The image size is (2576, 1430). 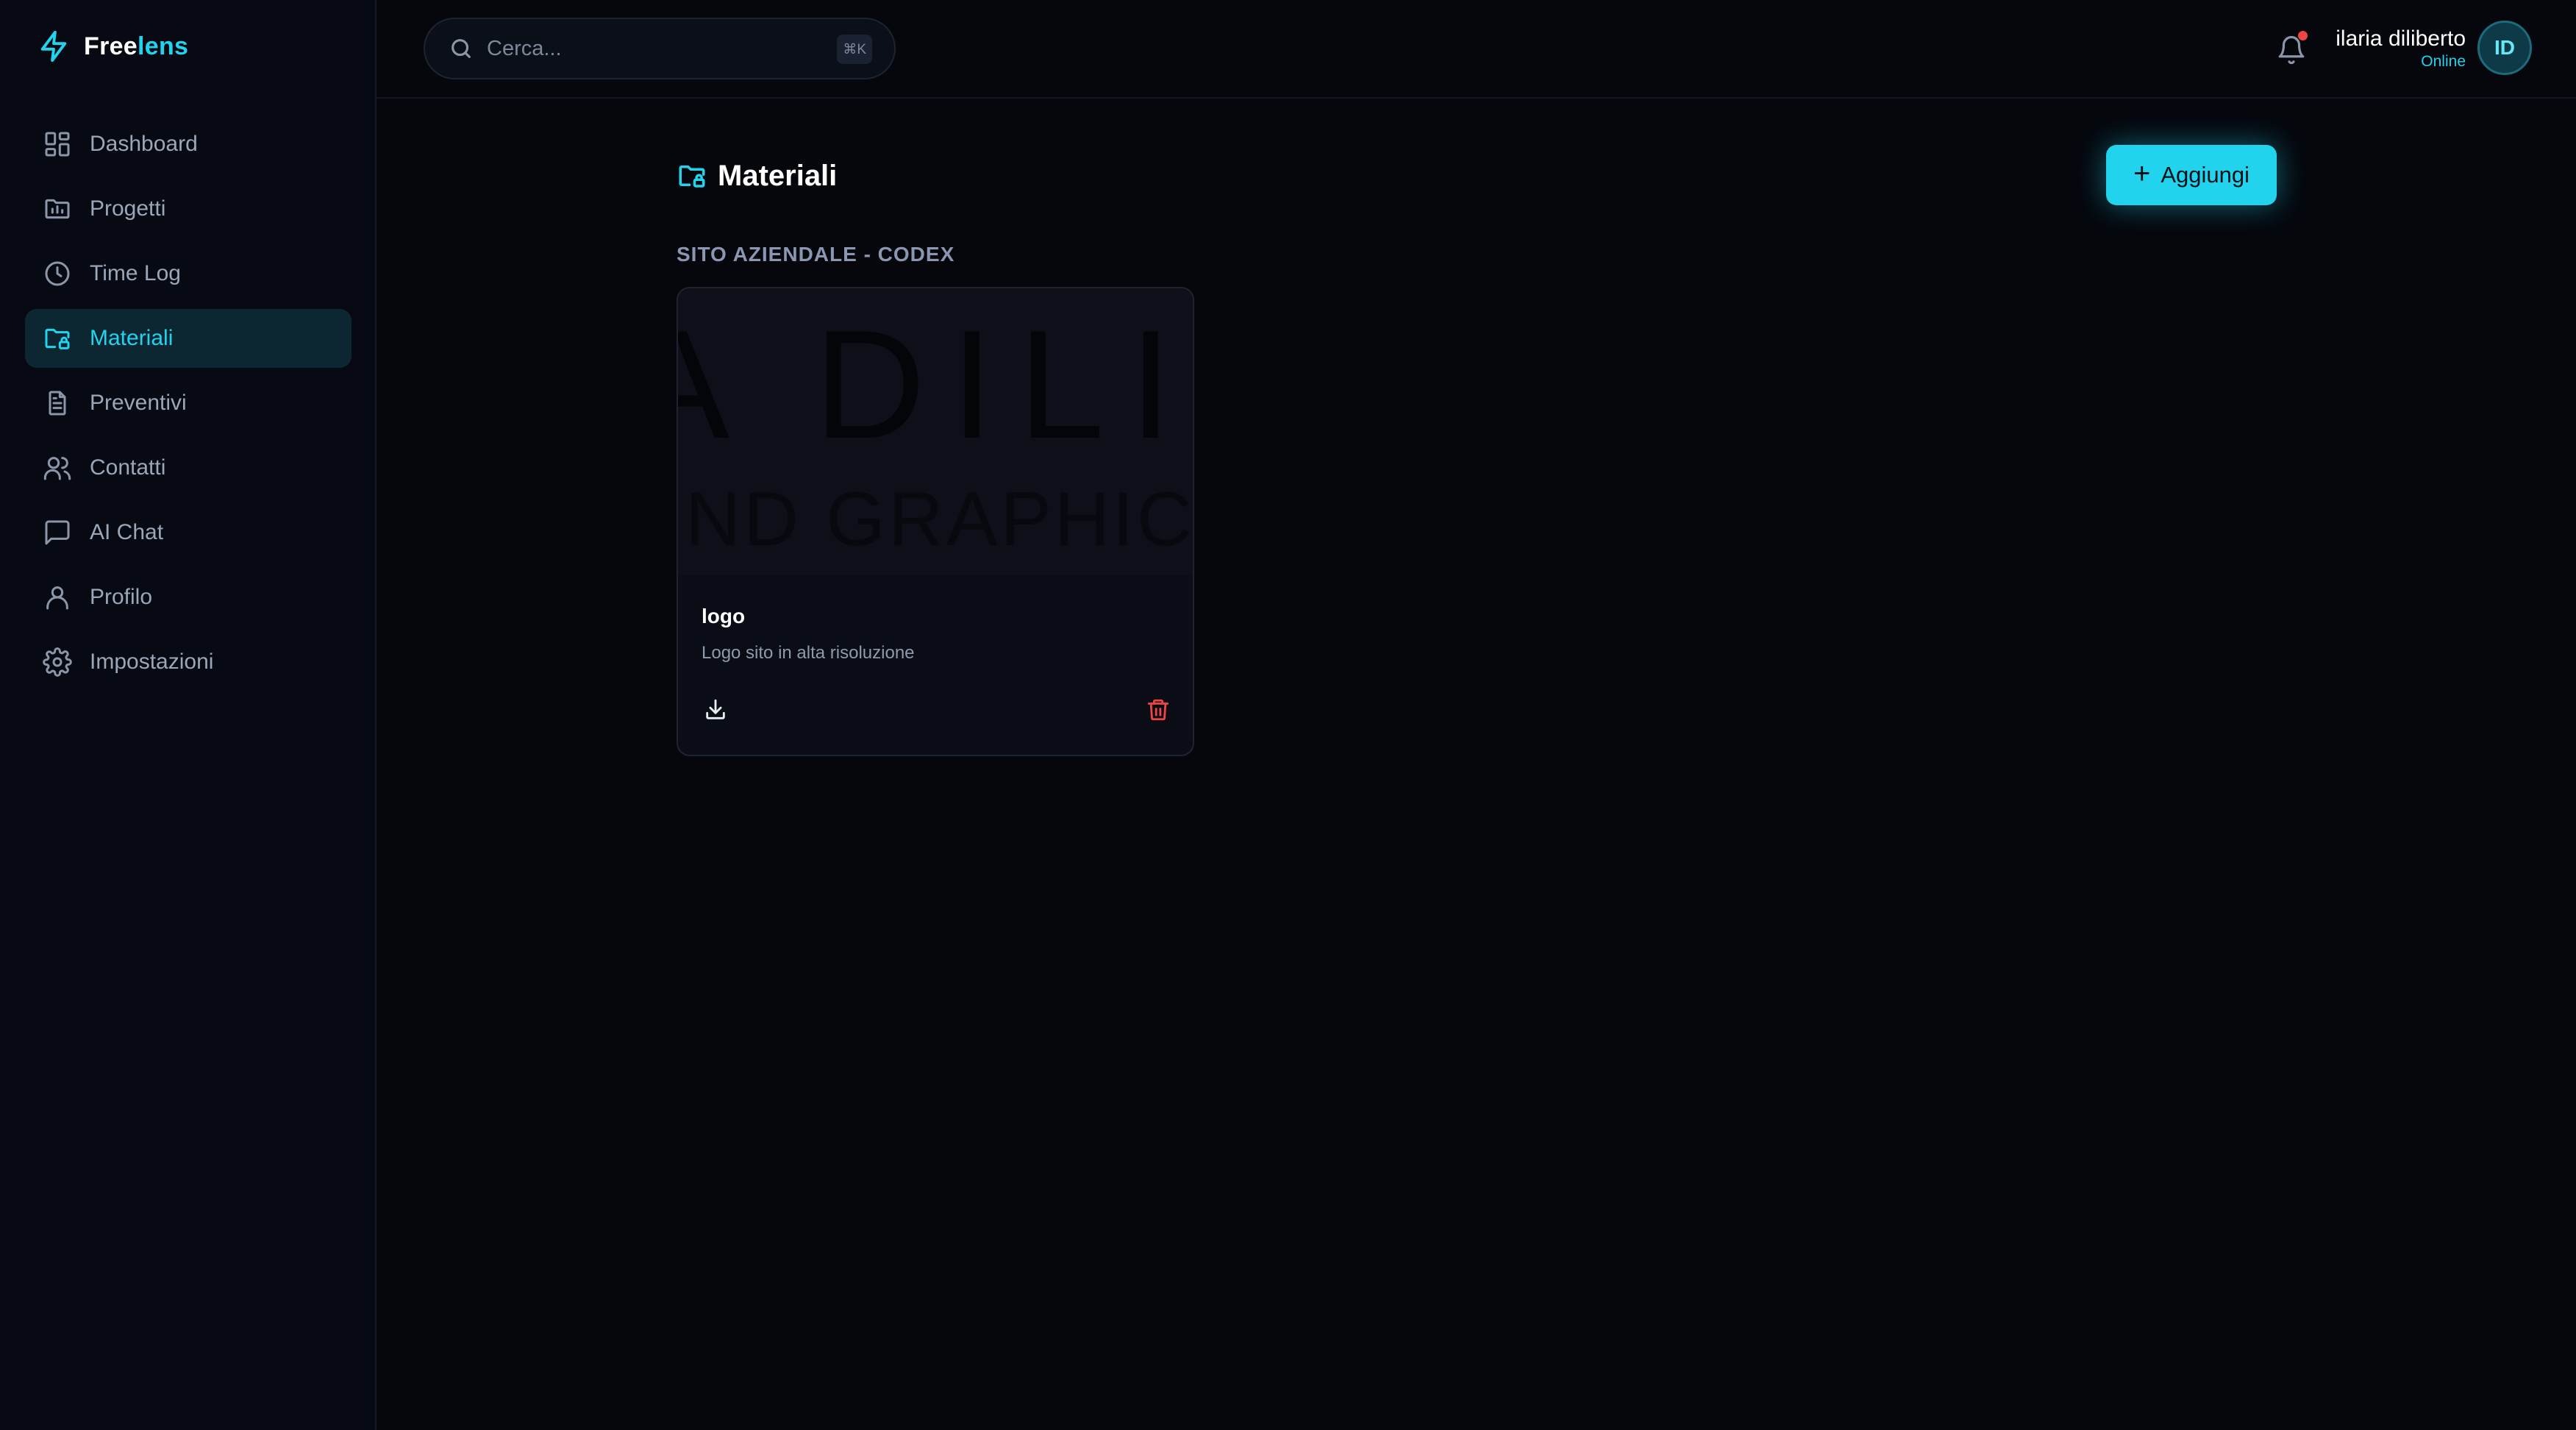 I want to click on sidebar-item-label: Preventivi, so click(x=138, y=403).